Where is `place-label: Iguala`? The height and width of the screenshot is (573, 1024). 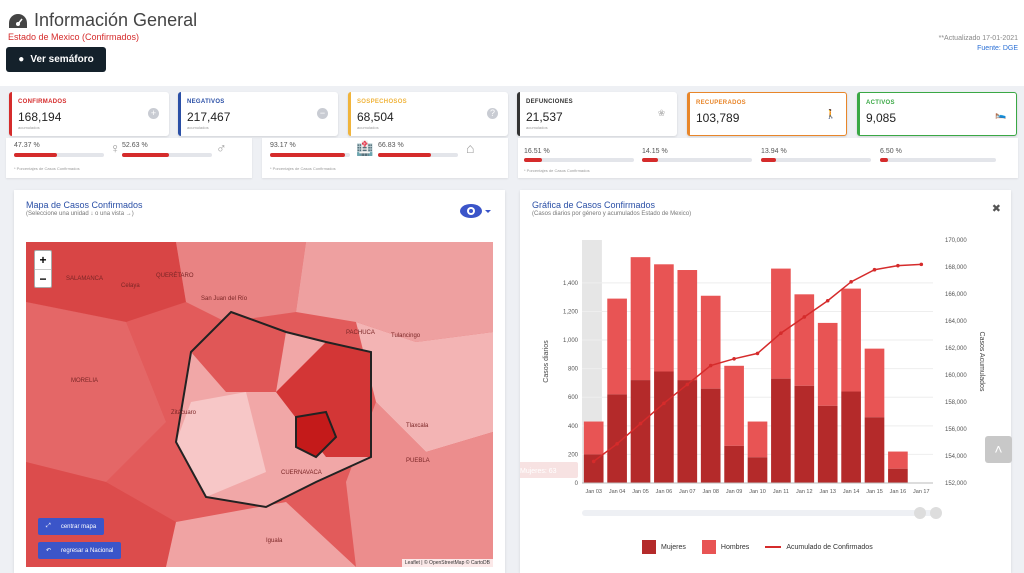 place-label: Iguala is located at coordinates (274, 541).